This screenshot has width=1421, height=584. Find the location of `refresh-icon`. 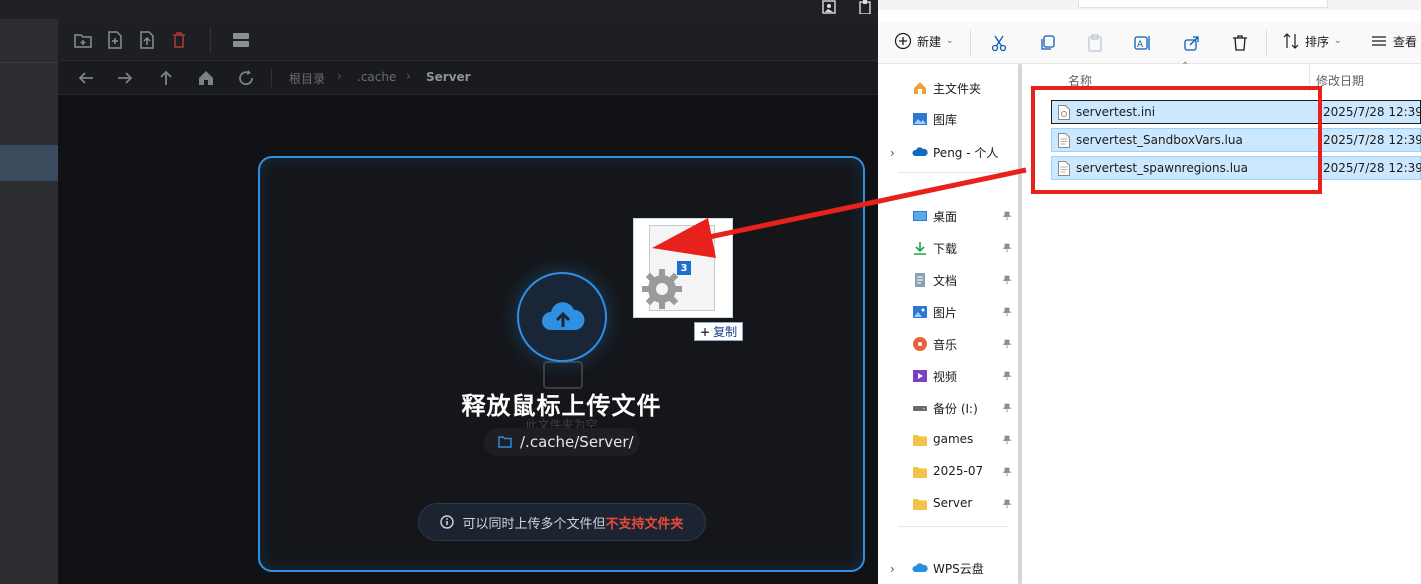

refresh-icon is located at coordinates (246, 78).